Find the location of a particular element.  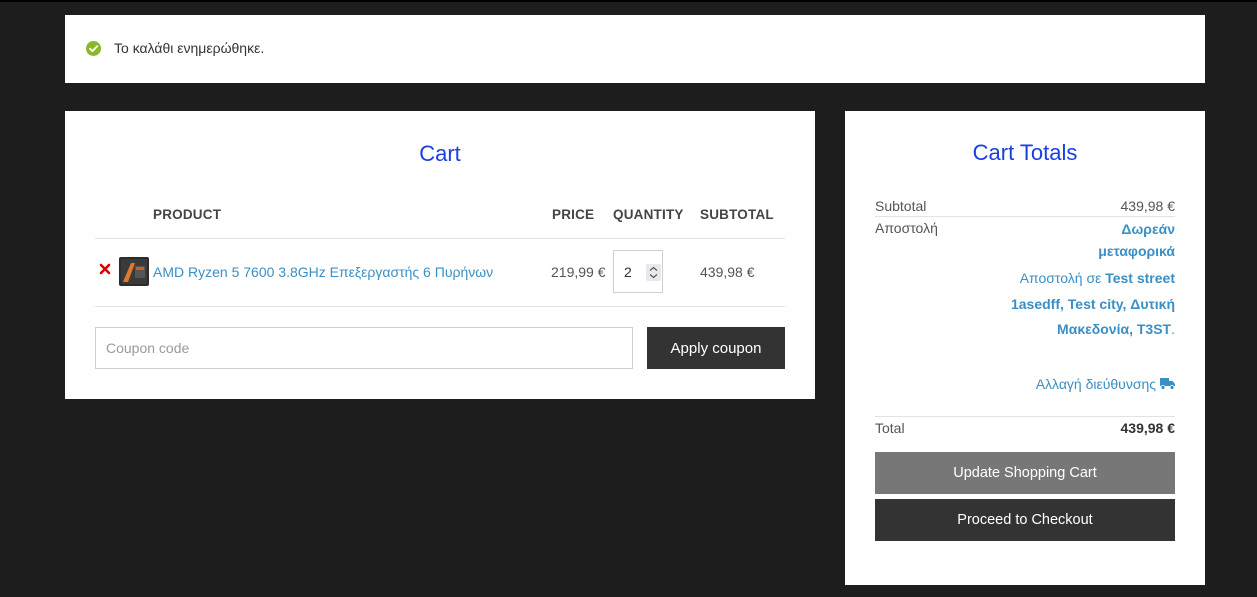

header-divider is located at coordinates (440, 238).